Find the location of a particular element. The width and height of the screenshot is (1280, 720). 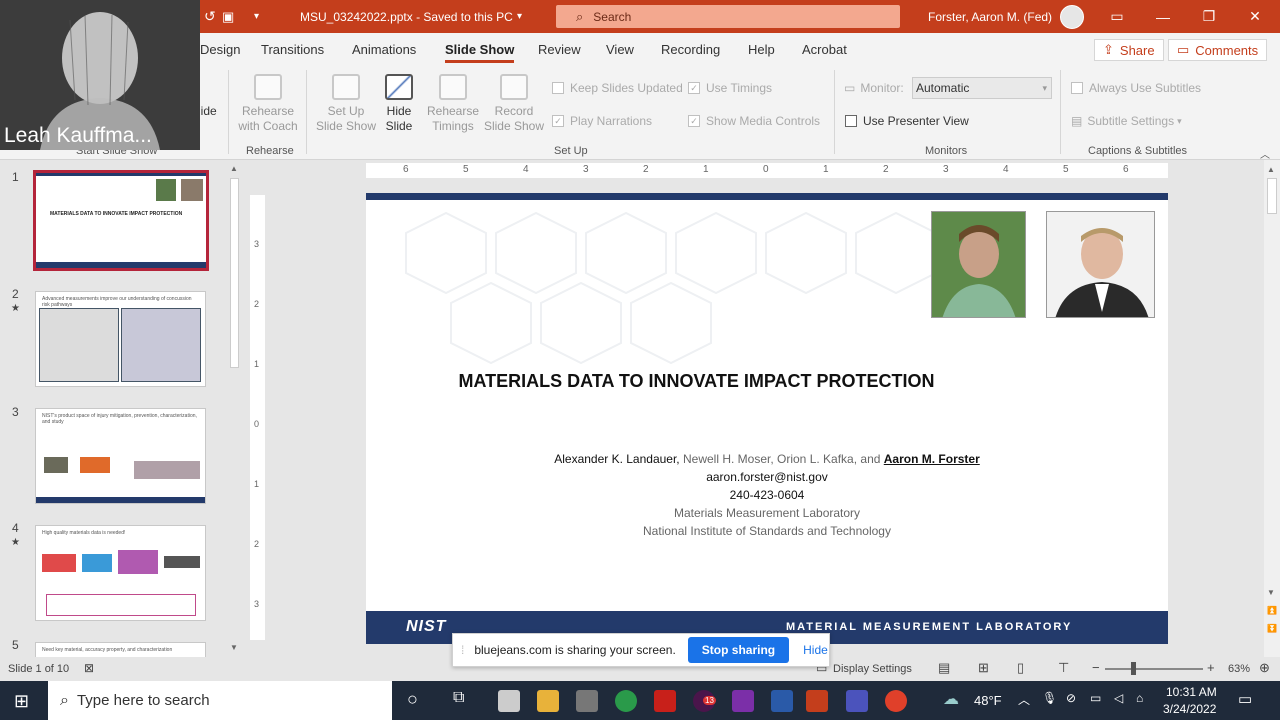

zoom-slider-thumb is located at coordinates (1133, 668).